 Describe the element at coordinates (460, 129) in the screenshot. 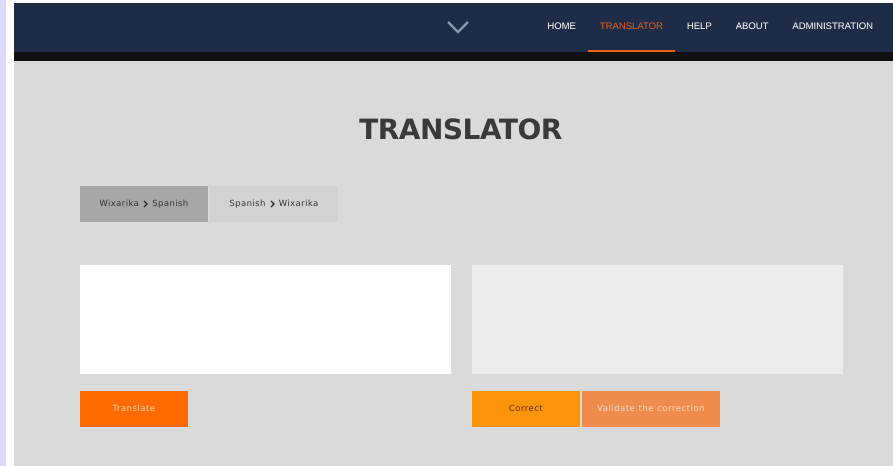

I see `page-title: TRANSLATOR` at that location.